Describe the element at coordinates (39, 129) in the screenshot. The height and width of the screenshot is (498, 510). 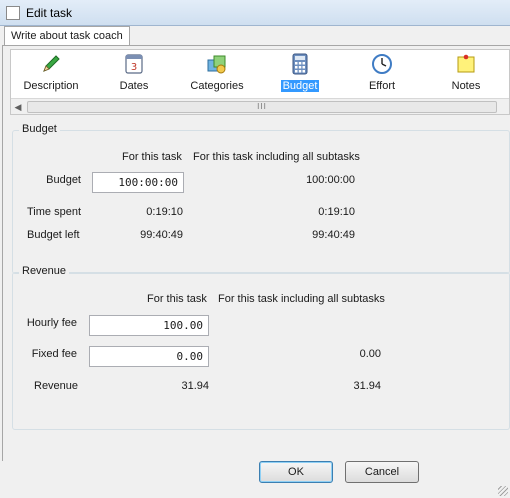
I see `budget-group-title: Budget` at that location.